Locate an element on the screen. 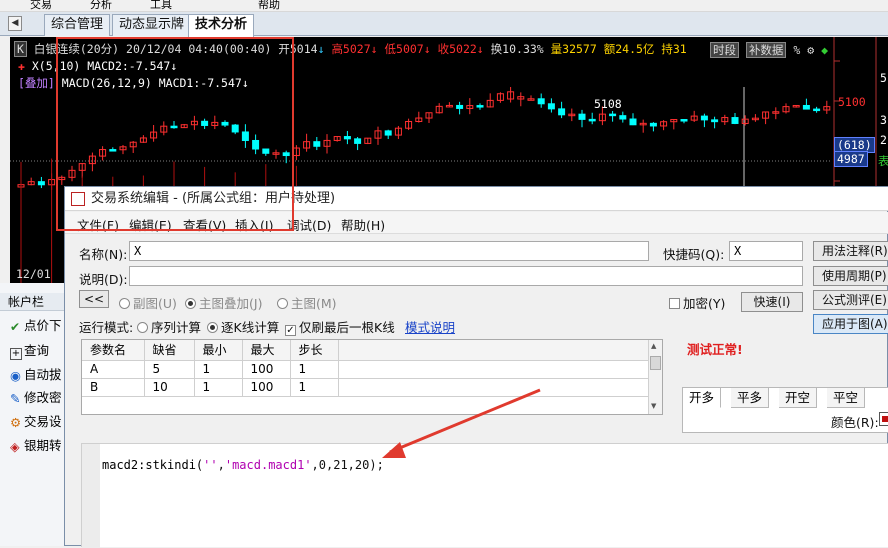  checkbox-label: 仅刷最后一根K线 is located at coordinates (347, 327).